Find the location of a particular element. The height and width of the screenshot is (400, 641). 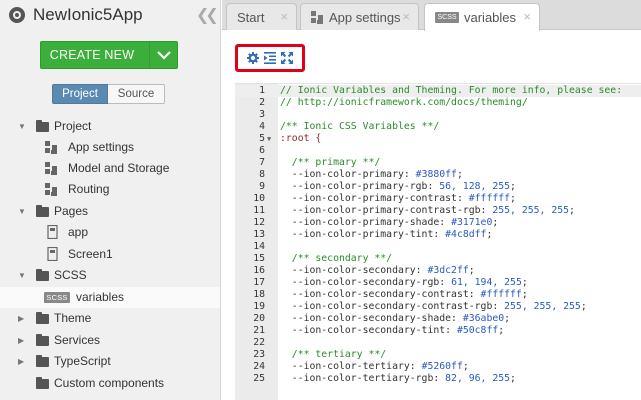

code-text: --ion-color-primary-shade: #3171e0; is located at coordinates (389, 223).